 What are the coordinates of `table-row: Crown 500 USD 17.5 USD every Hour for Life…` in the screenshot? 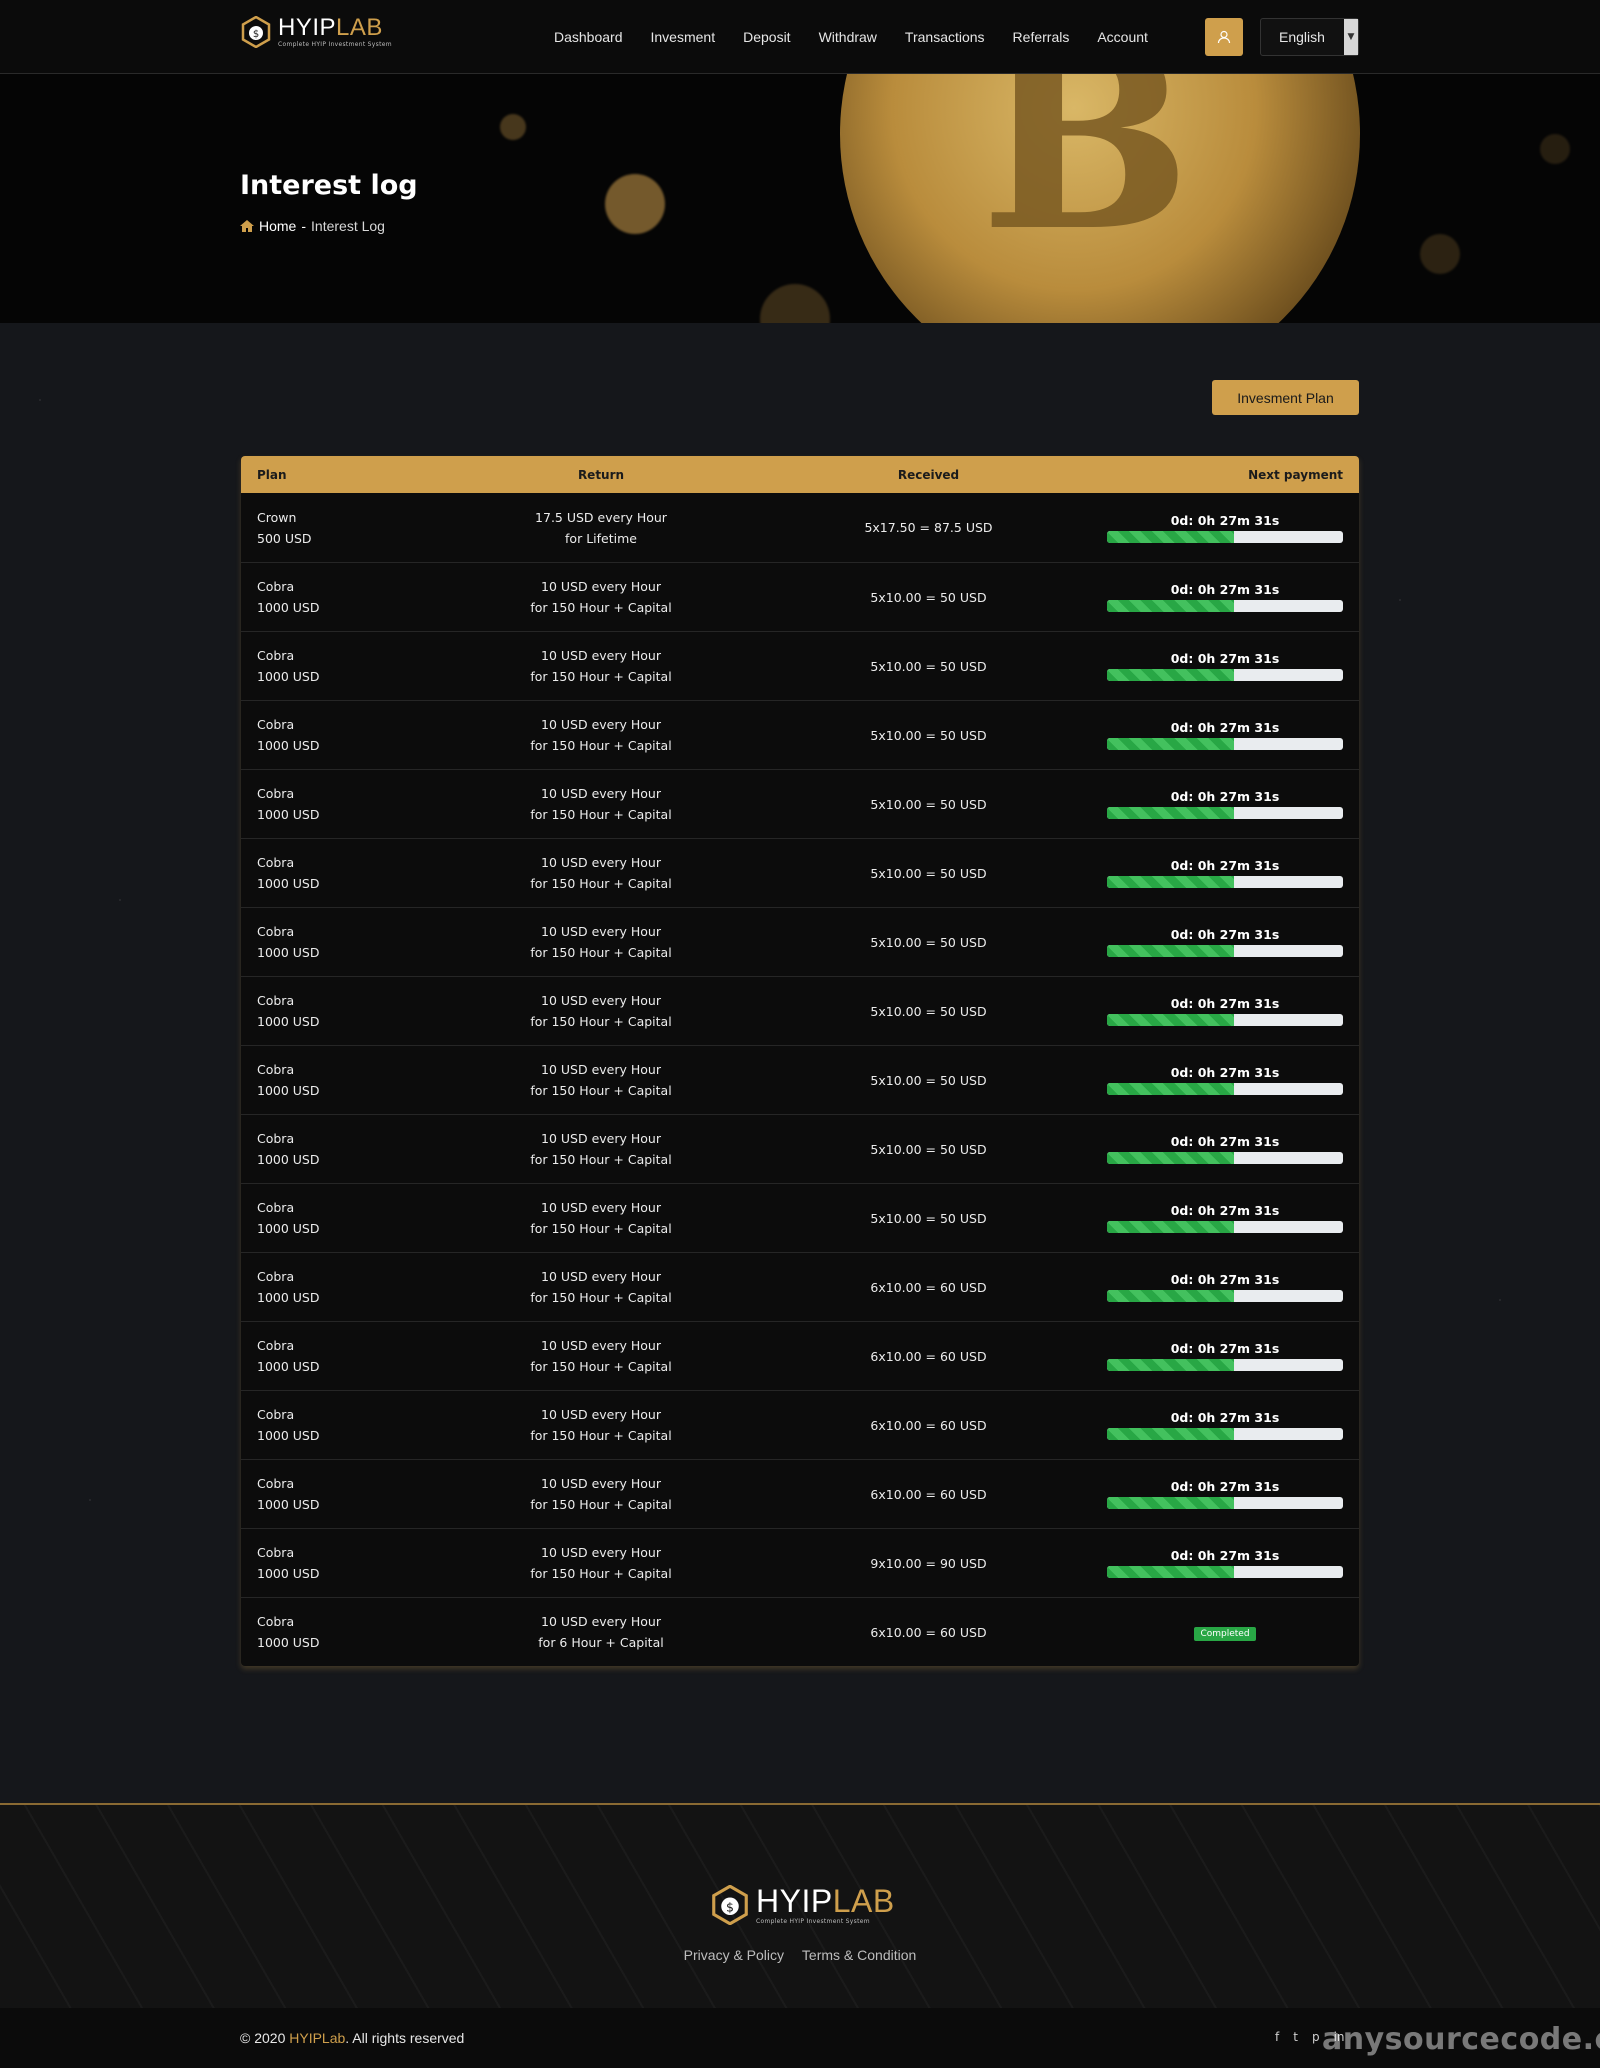 It's located at (800, 527).